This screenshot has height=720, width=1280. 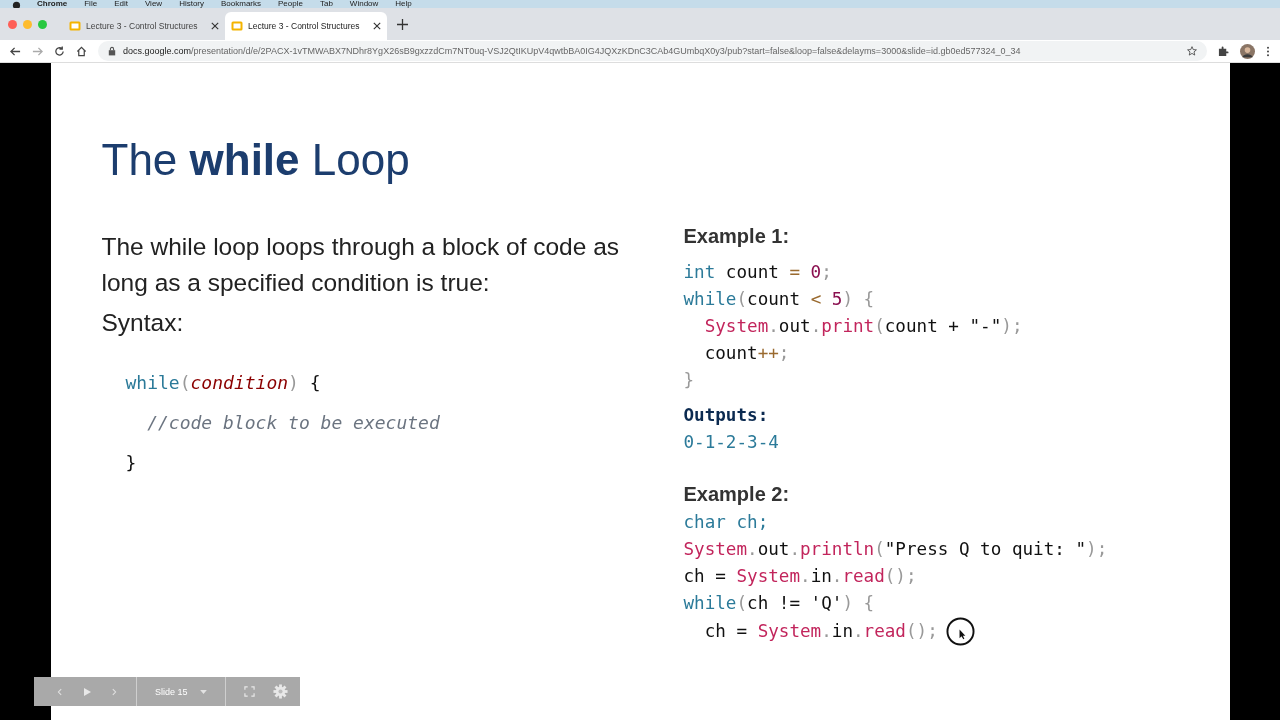 I want to click on address-field: docs.google.com/presentation/d/e/2PACX-1vTMWABX7NDhr8YgX26sB9gxzzdCm7NT0uq-VSJ2QtIKUpV4qwtbBA0IG4JQXzKDnC3CAb4GUmbqX0y3/pub?start=false&loop=false&delayms=3000&slide=id.gb0ed577324_0_34, so click(x=652, y=51).